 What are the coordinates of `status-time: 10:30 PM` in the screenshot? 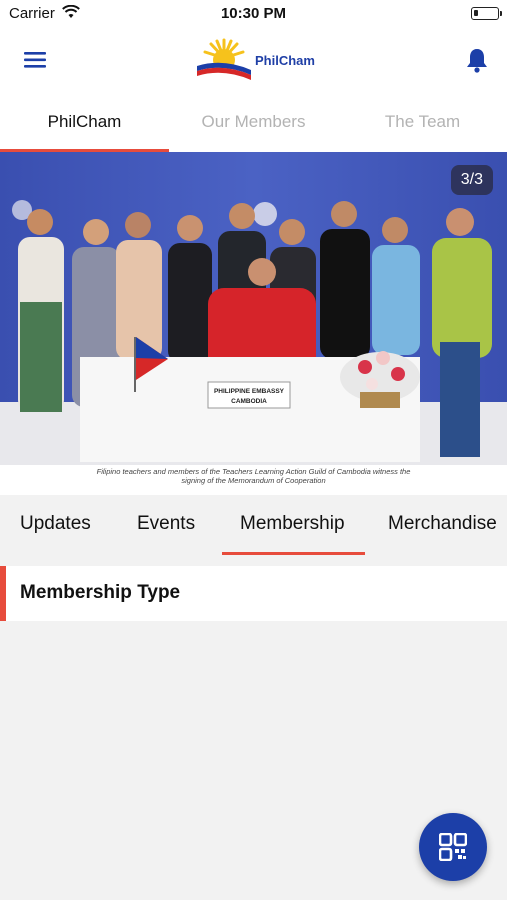 It's located at (253, 13).